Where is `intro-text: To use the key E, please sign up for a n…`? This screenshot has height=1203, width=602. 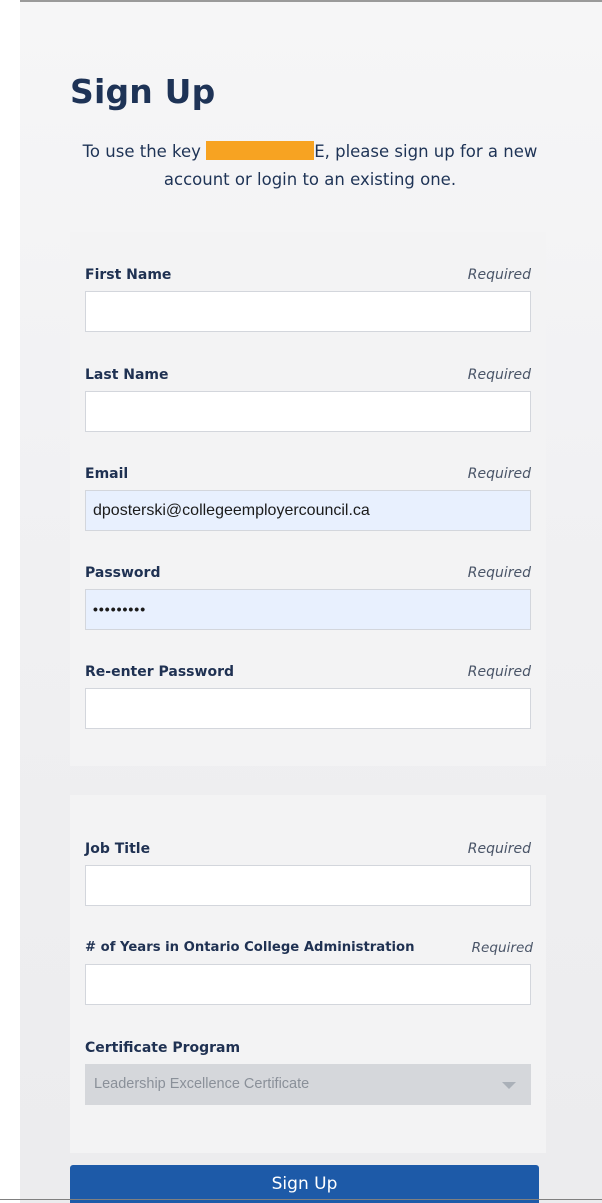
intro-text: To use the key E, please sign up for a n… is located at coordinates (310, 166).